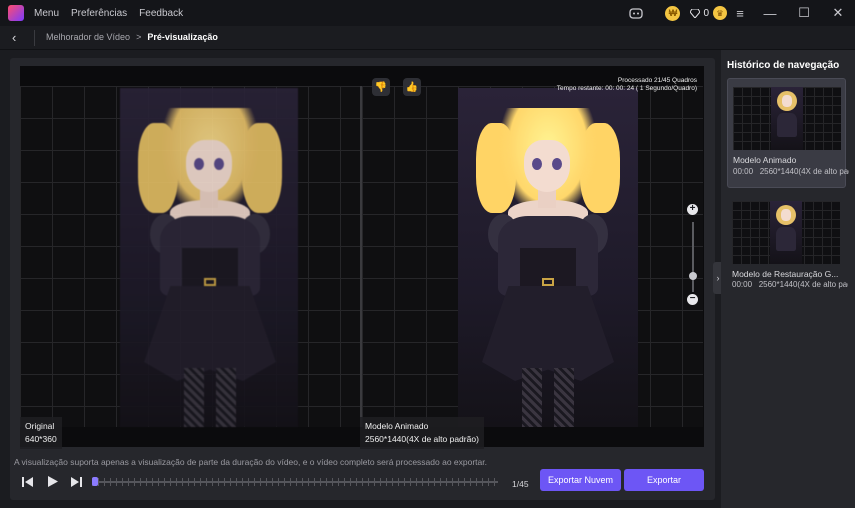  I want to click on original-label-title: Original, so click(40, 426).